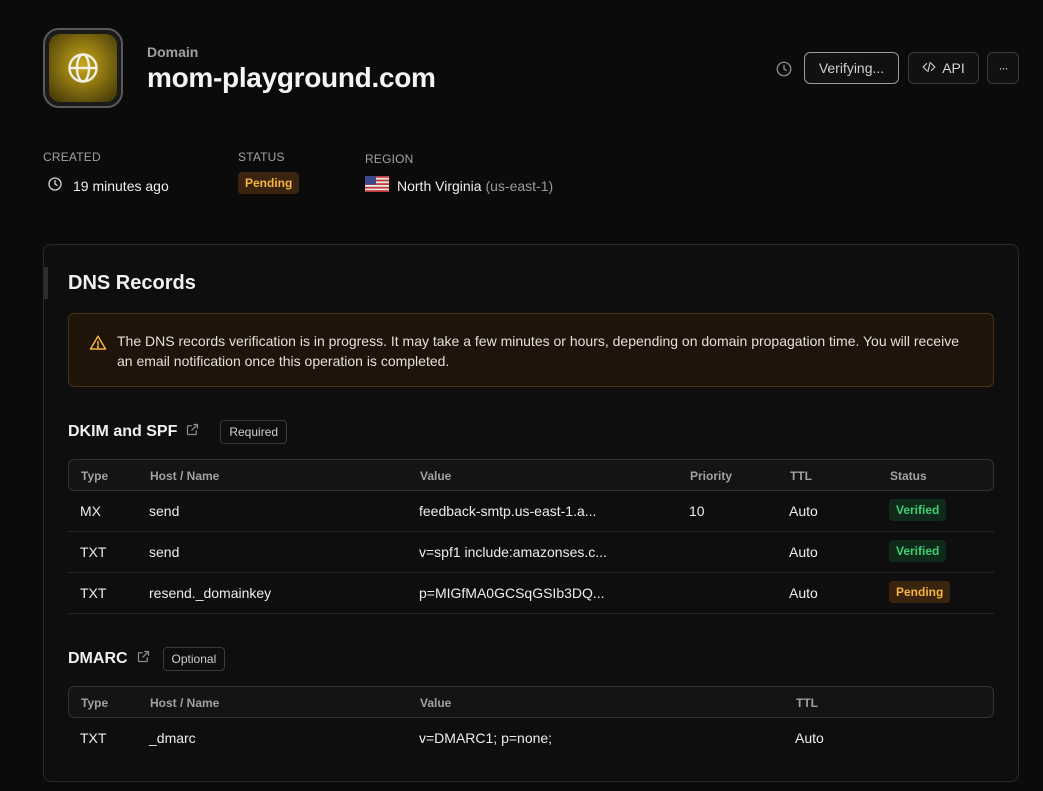 This screenshot has width=1043, height=791. I want to click on dkim-title: DKIM and SPF, so click(123, 431).